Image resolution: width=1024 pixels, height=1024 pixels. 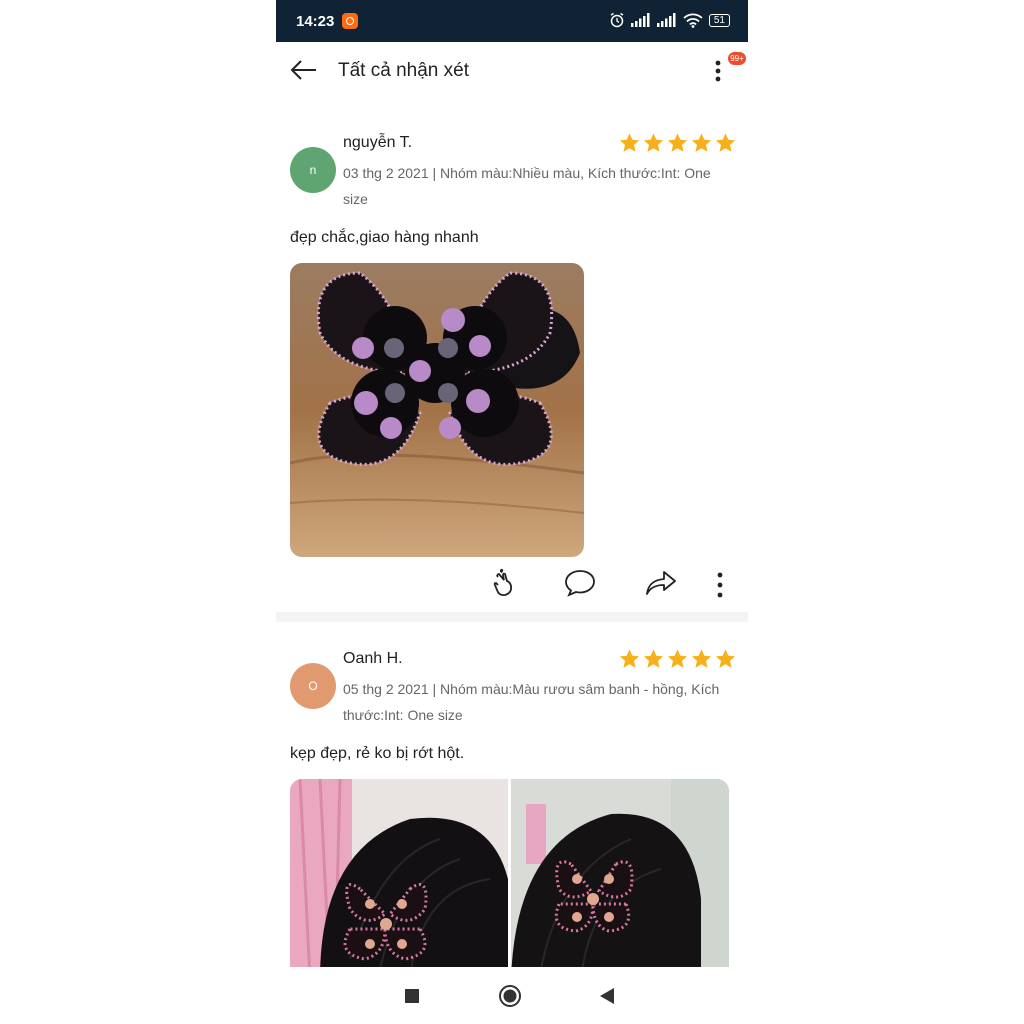 I want to click on status-bar: 14:23 51, so click(x=512, y=21).